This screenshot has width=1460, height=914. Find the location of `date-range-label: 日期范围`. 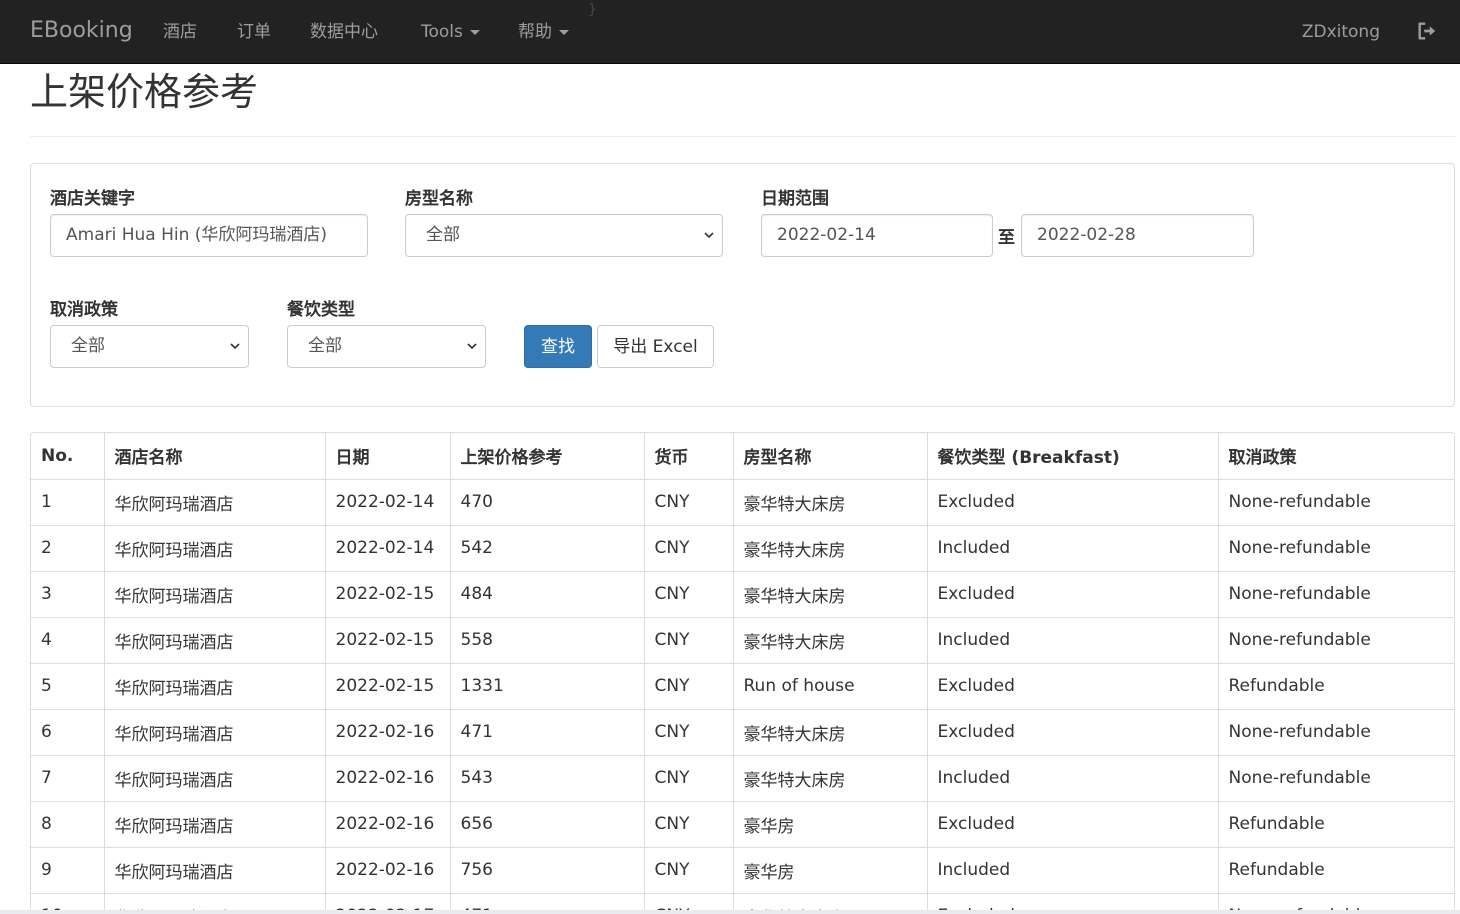

date-range-label: 日期范围 is located at coordinates (795, 199).